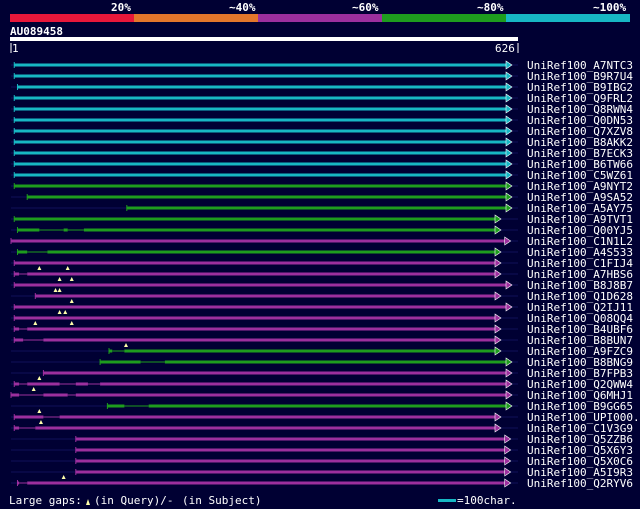  I want to click on legend-query-gap-text: (in Query)/-, so click(134, 500).